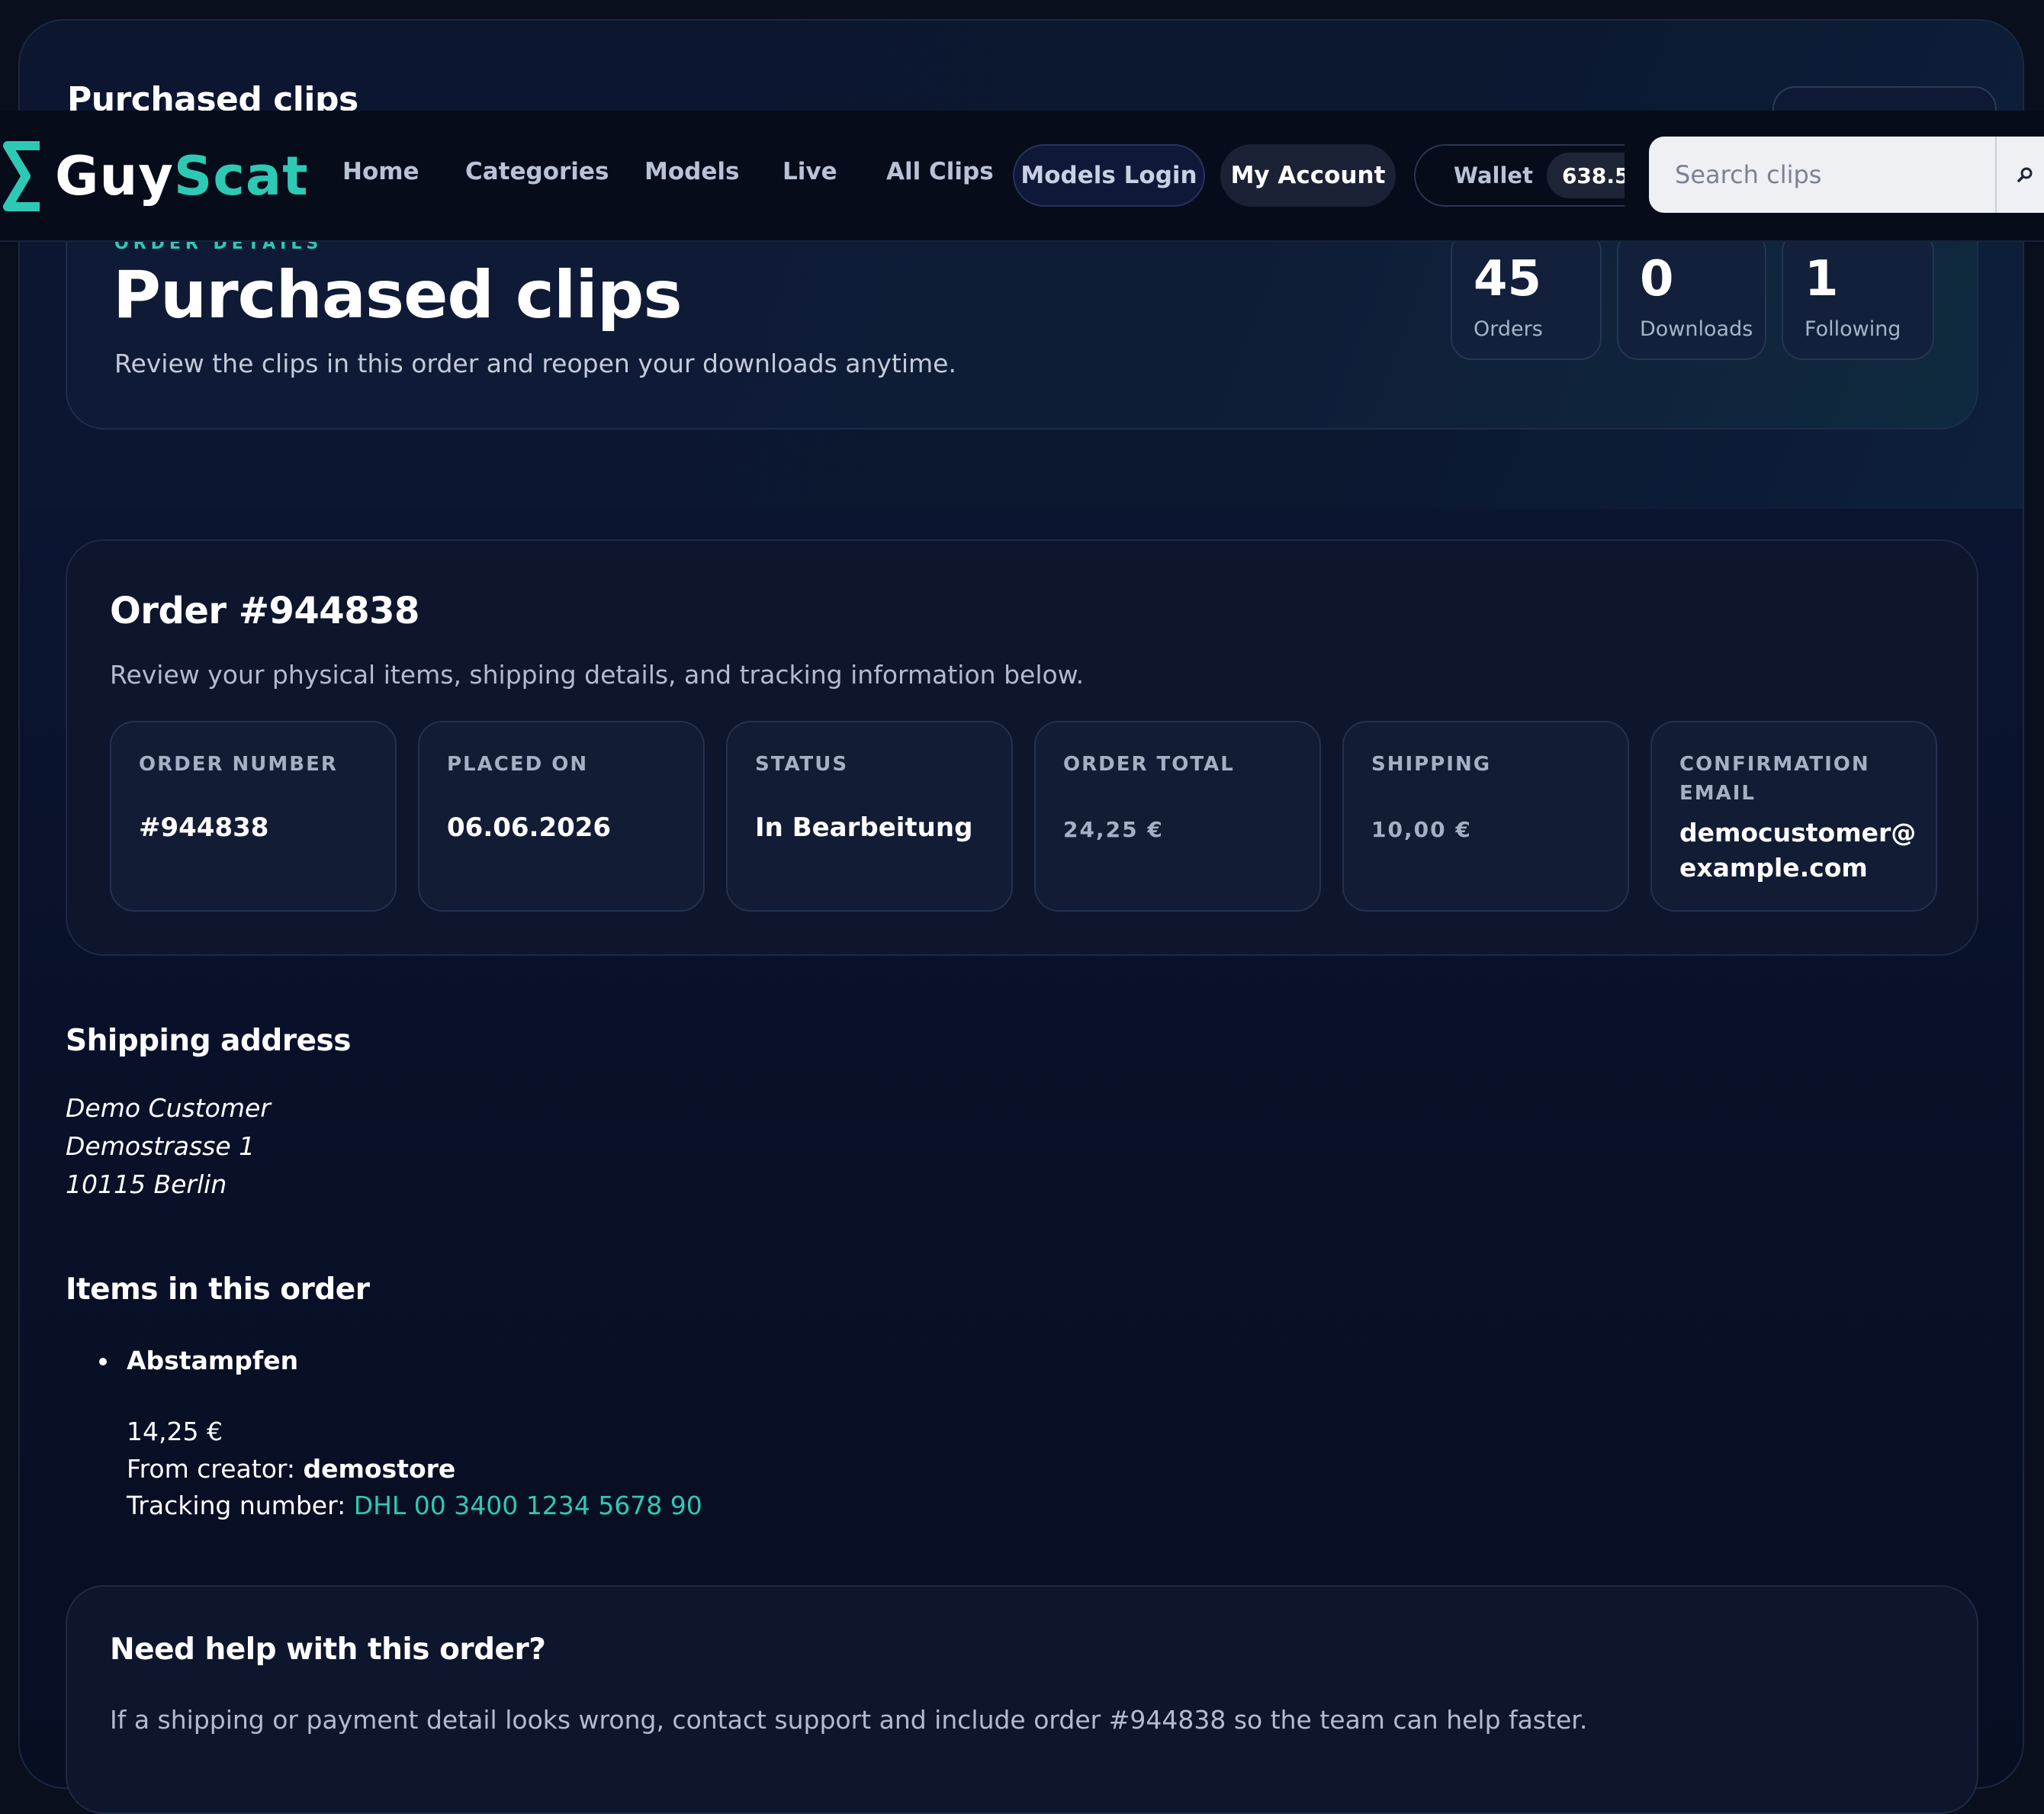  What do you see at coordinates (1308, 175) in the screenshot?
I see `my-account-button: My Account` at bounding box center [1308, 175].